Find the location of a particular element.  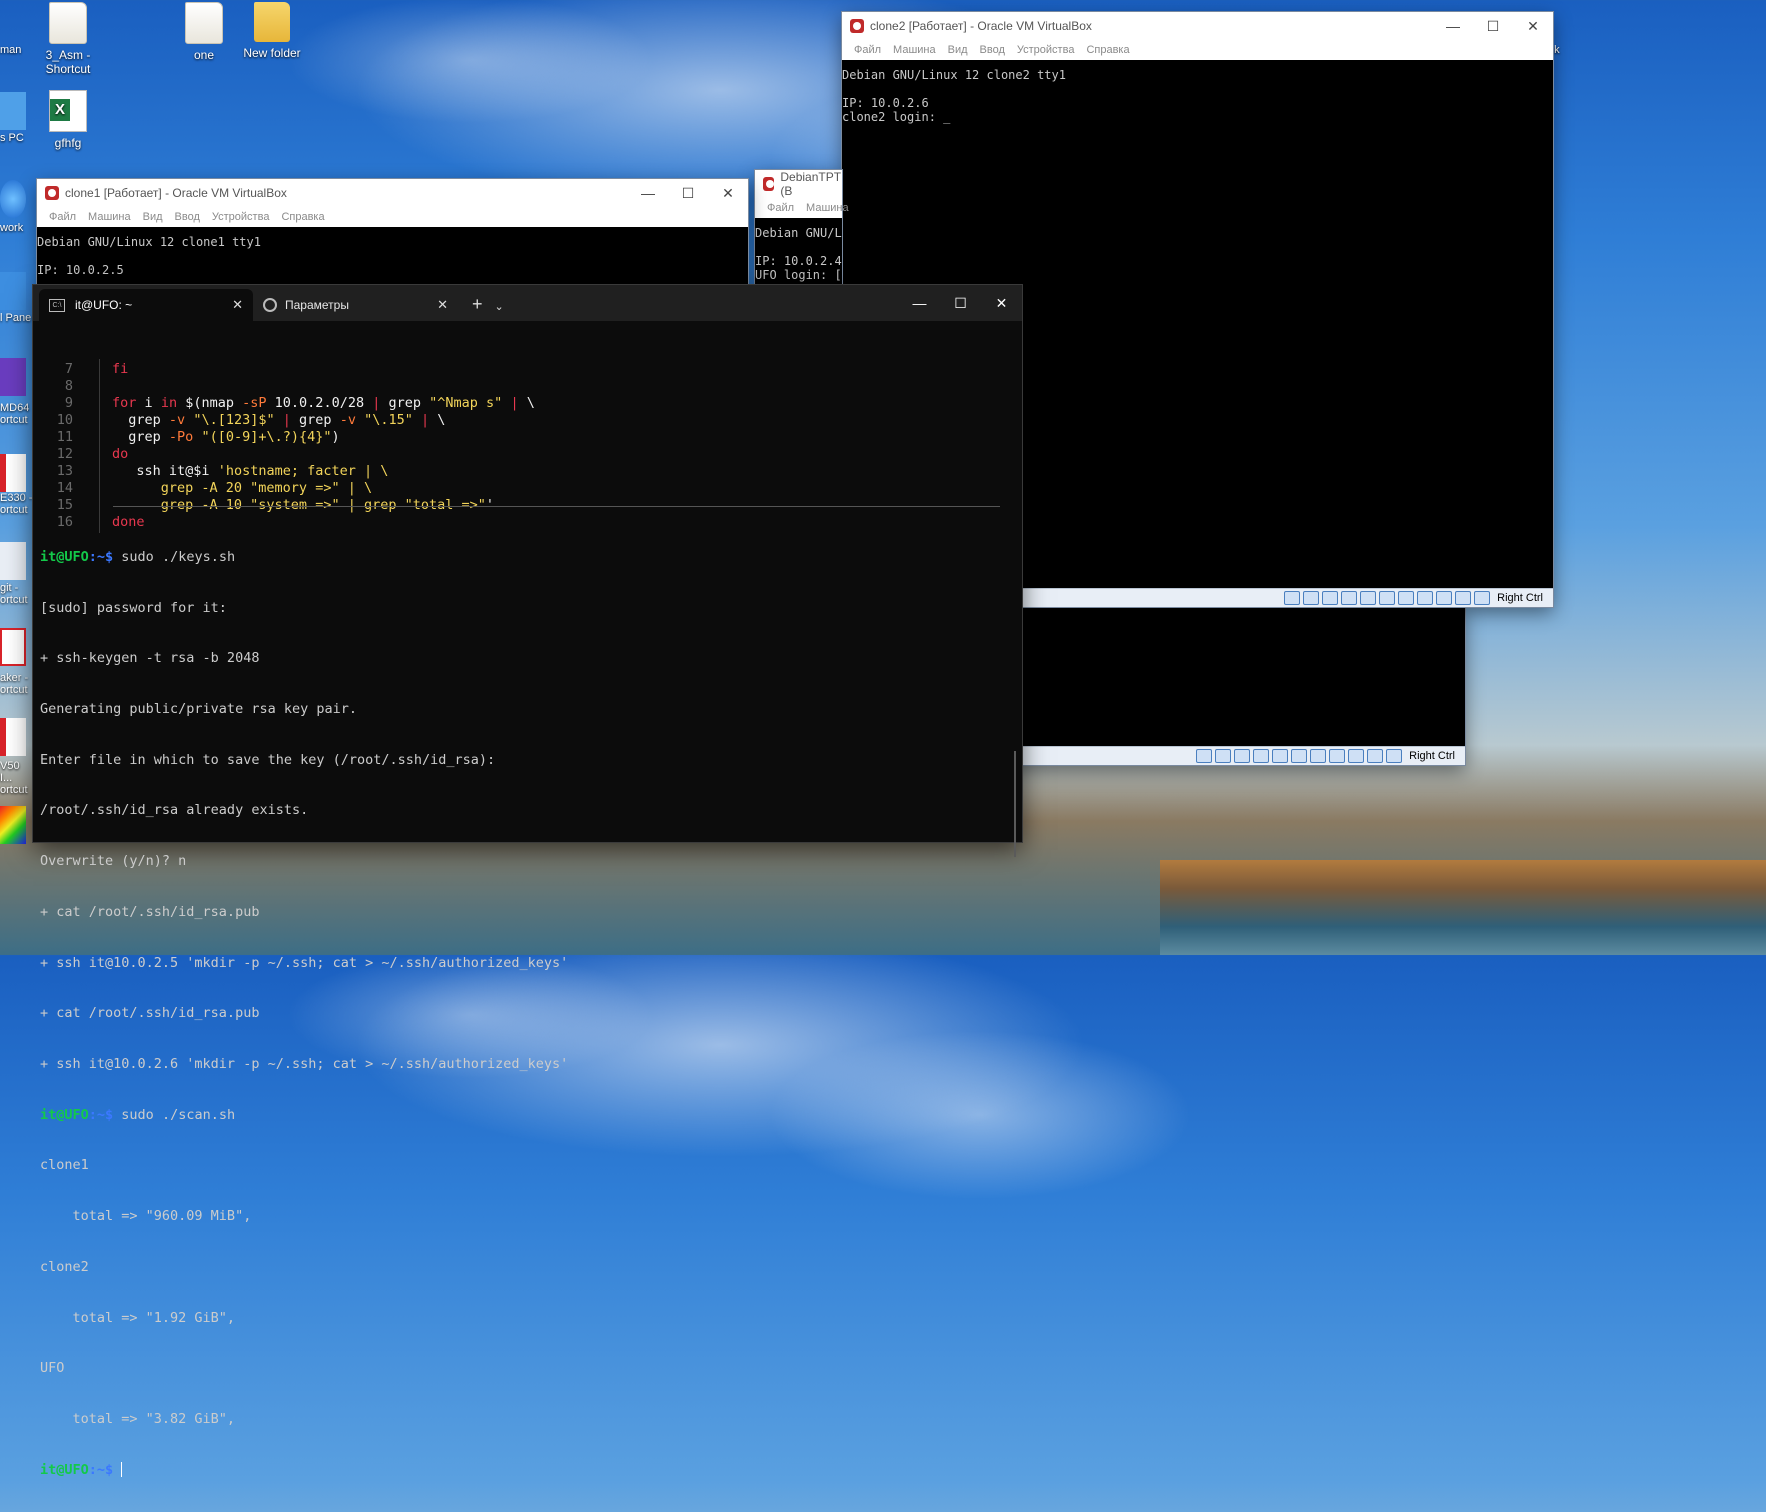

desktop-edge-label: git - ortcut is located at coordinates (17, 594).